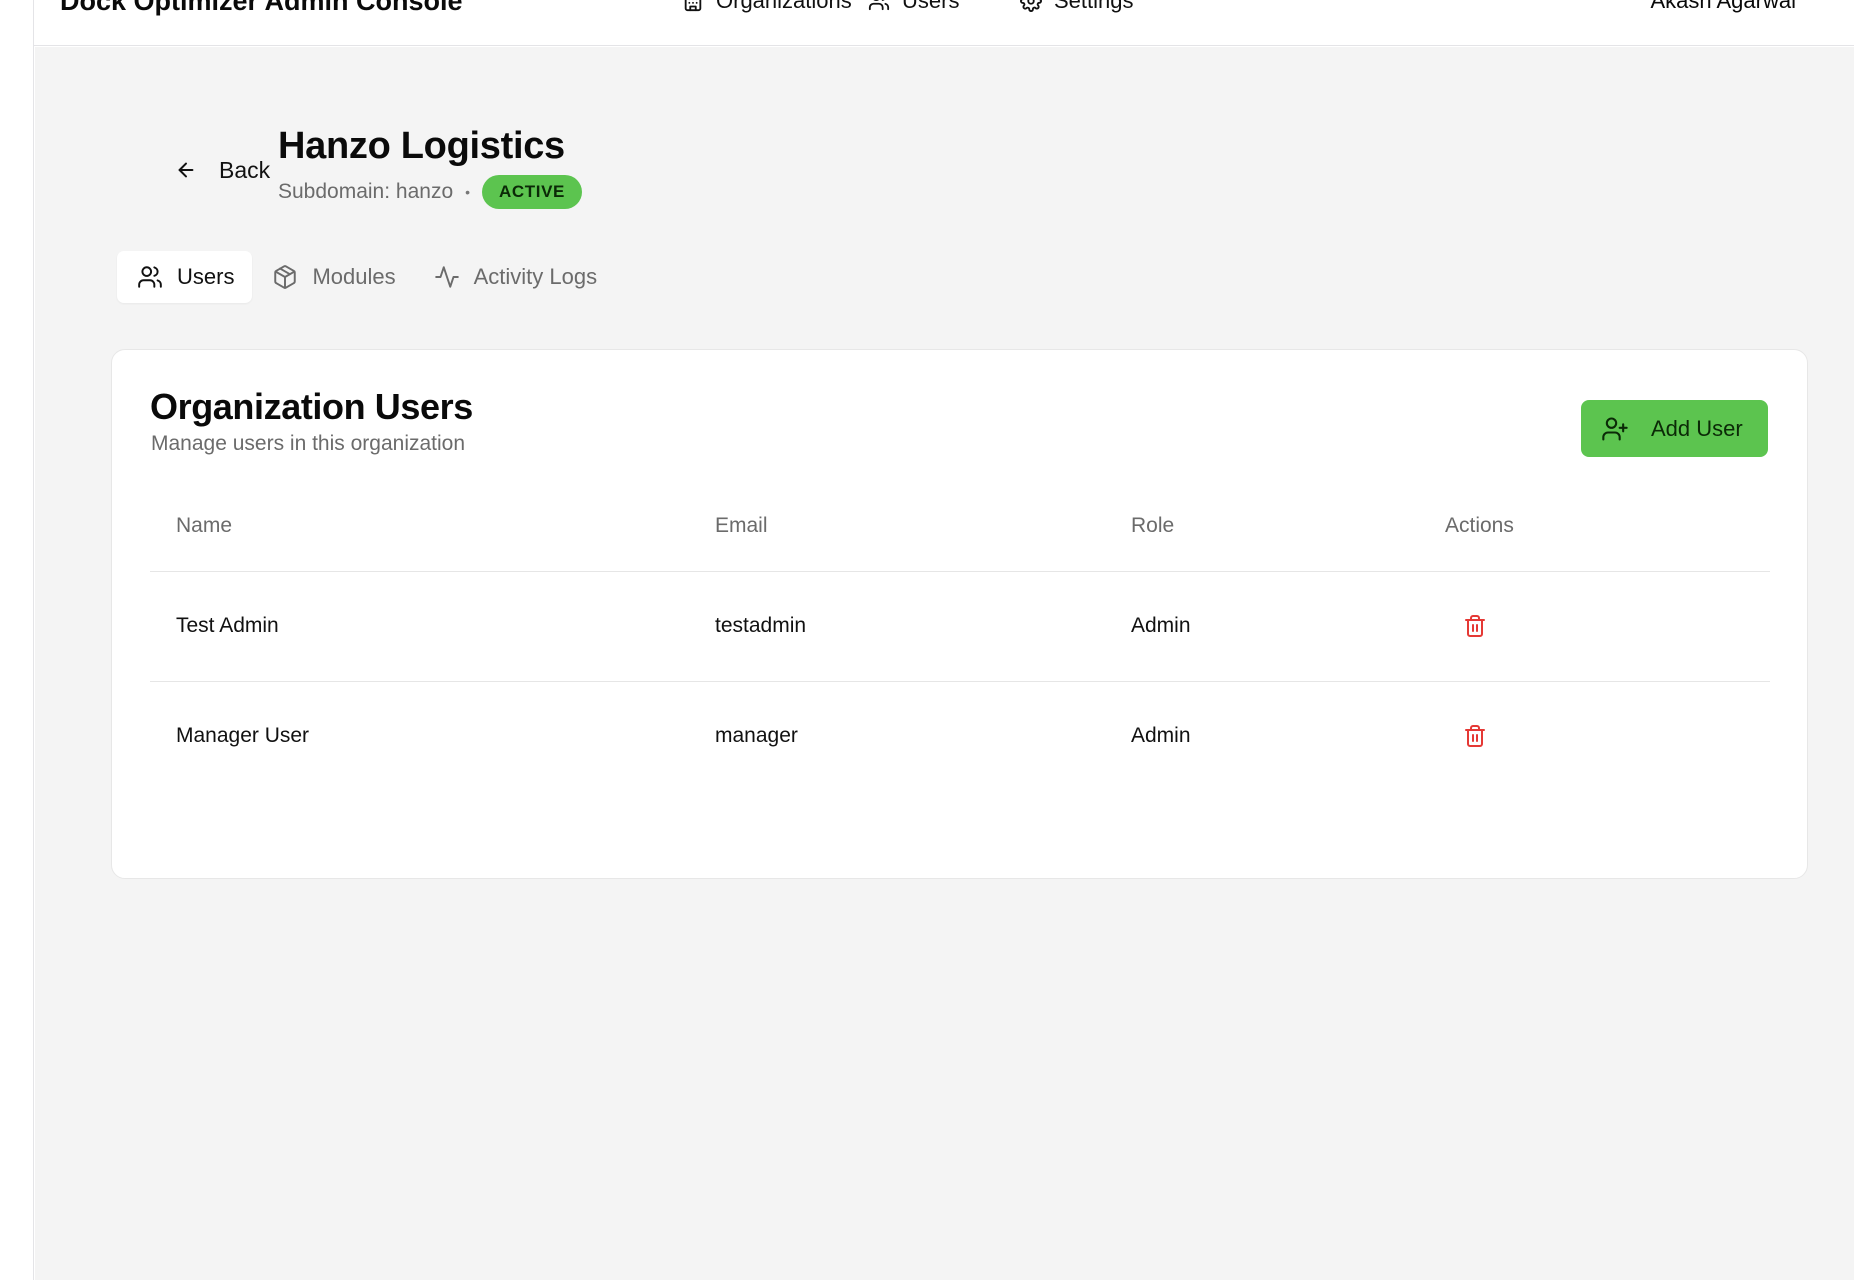  What do you see at coordinates (1594, 527) in the screenshot?
I see `column-header-actions: Actions` at bounding box center [1594, 527].